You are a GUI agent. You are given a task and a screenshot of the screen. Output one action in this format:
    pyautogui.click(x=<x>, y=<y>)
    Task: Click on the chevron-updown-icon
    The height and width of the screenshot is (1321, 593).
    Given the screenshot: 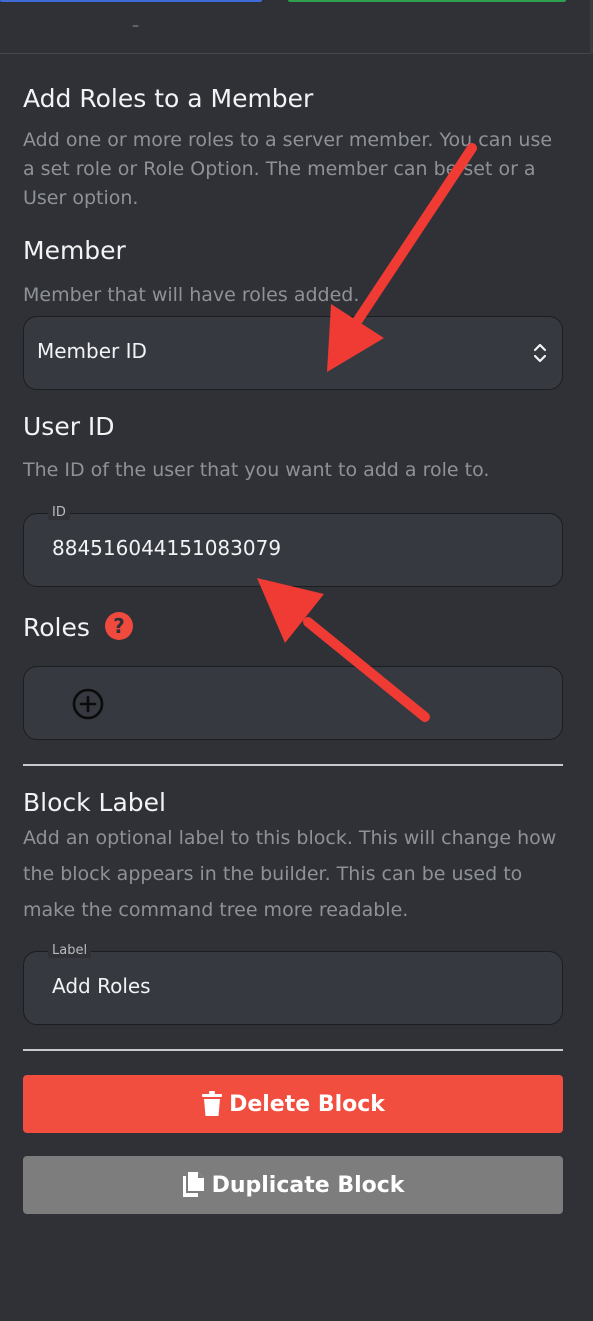 What is the action you would take?
    pyautogui.click(x=540, y=353)
    